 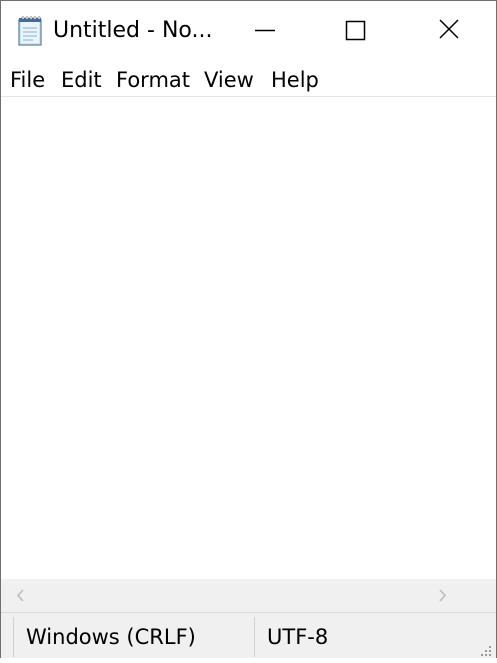 What do you see at coordinates (295, 80) in the screenshot?
I see `menu-help: Help` at bounding box center [295, 80].